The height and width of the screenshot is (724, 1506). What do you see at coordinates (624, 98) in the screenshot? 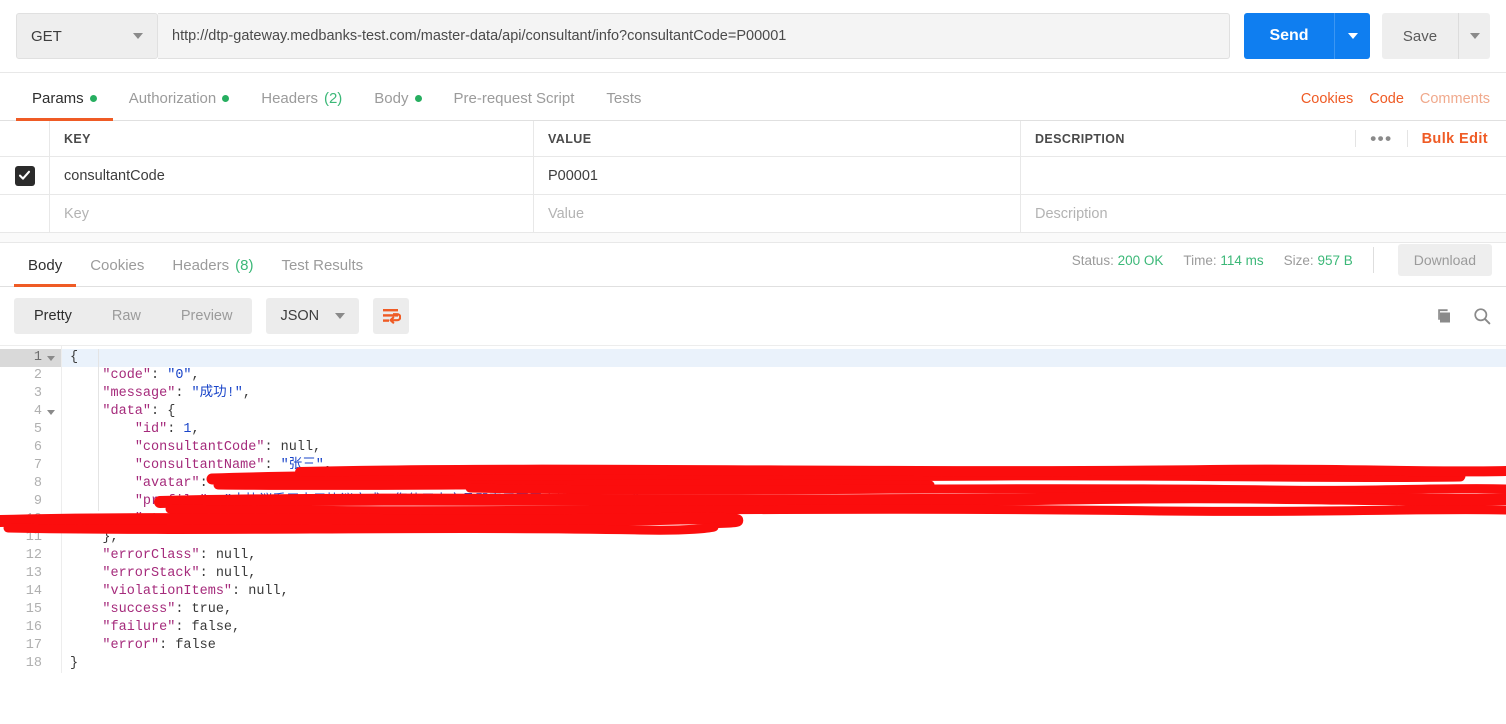
I see `tab-tests-label: Tests` at bounding box center [624, 98].